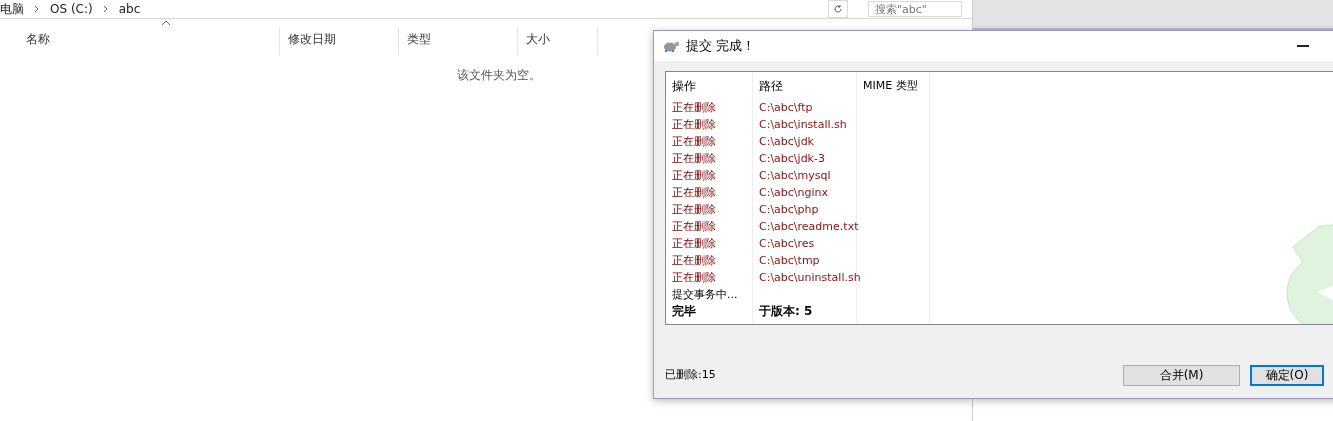 The width and height of the screenshot is (1333, 421). What do you see at coordinates (721, 46) in the screenshot?
I see `dialog-title: 提交 完成！` at bounding box center [721, 46].